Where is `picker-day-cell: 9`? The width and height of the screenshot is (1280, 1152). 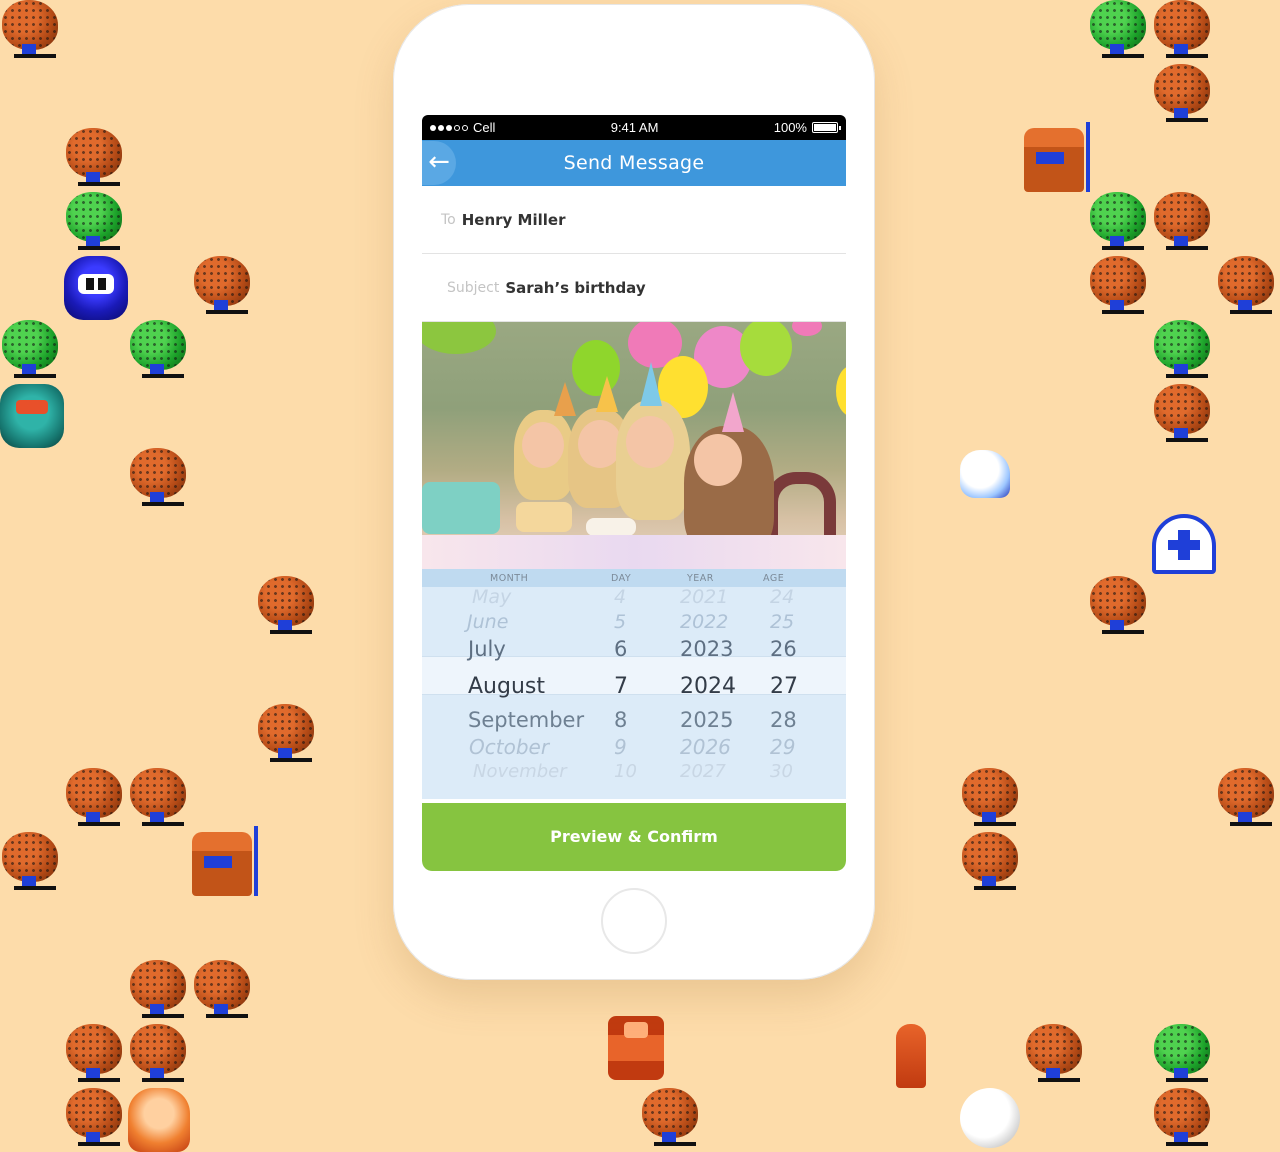
picker-day-cell: 9 is located at coordinates (620, 747).